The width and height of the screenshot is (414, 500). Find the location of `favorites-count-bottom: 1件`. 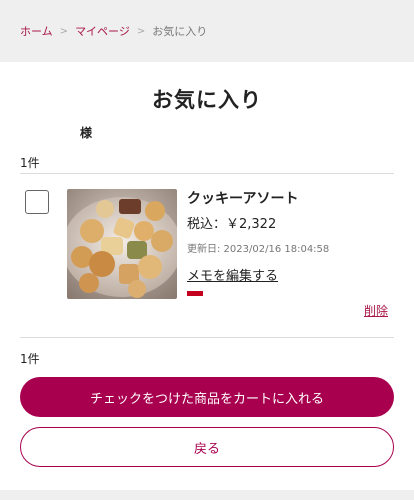

favorites-count-bottom: 1件 is located at coordinates (30, 359).